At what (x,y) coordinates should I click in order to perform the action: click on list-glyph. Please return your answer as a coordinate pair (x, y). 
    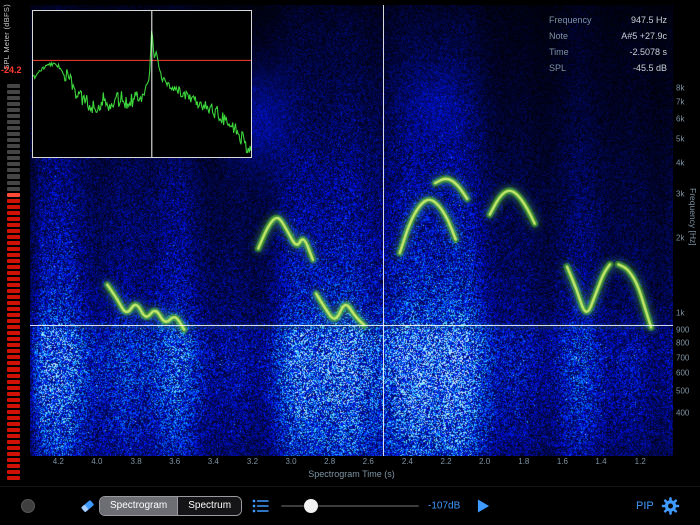
    Looking at the image, I should click on (260, 506).